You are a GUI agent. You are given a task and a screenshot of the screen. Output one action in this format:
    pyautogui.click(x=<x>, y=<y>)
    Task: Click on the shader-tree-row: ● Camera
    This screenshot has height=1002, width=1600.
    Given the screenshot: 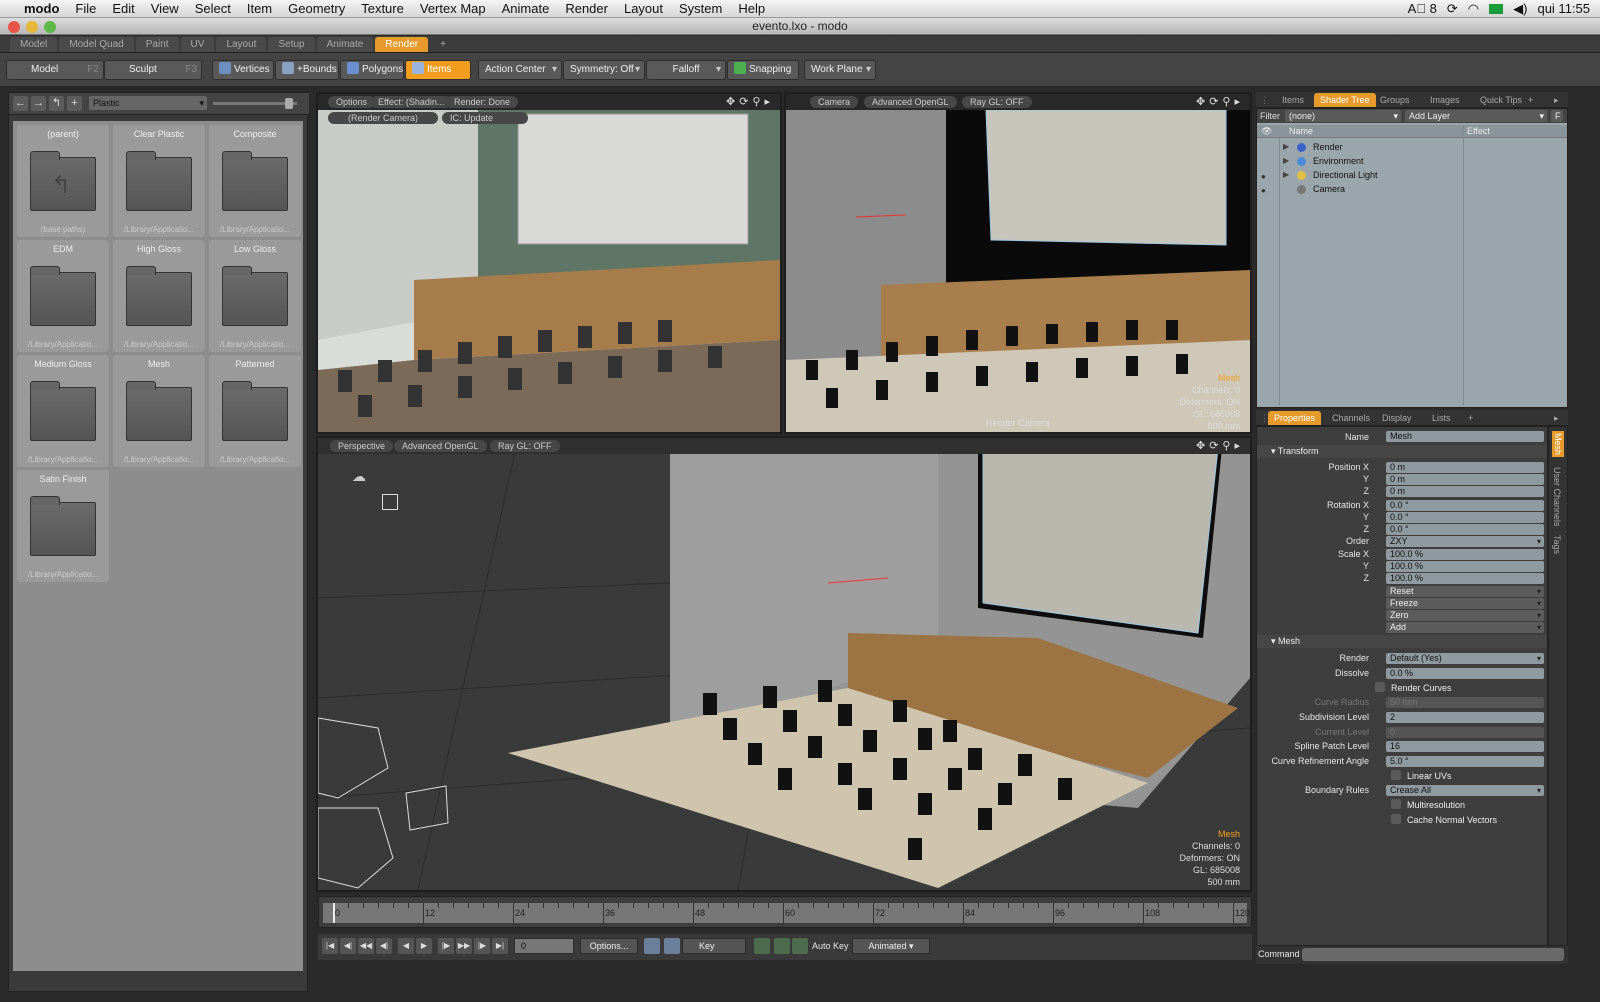 What is the action you would take?
    pyautogui.click(x=1412, y=189)
    